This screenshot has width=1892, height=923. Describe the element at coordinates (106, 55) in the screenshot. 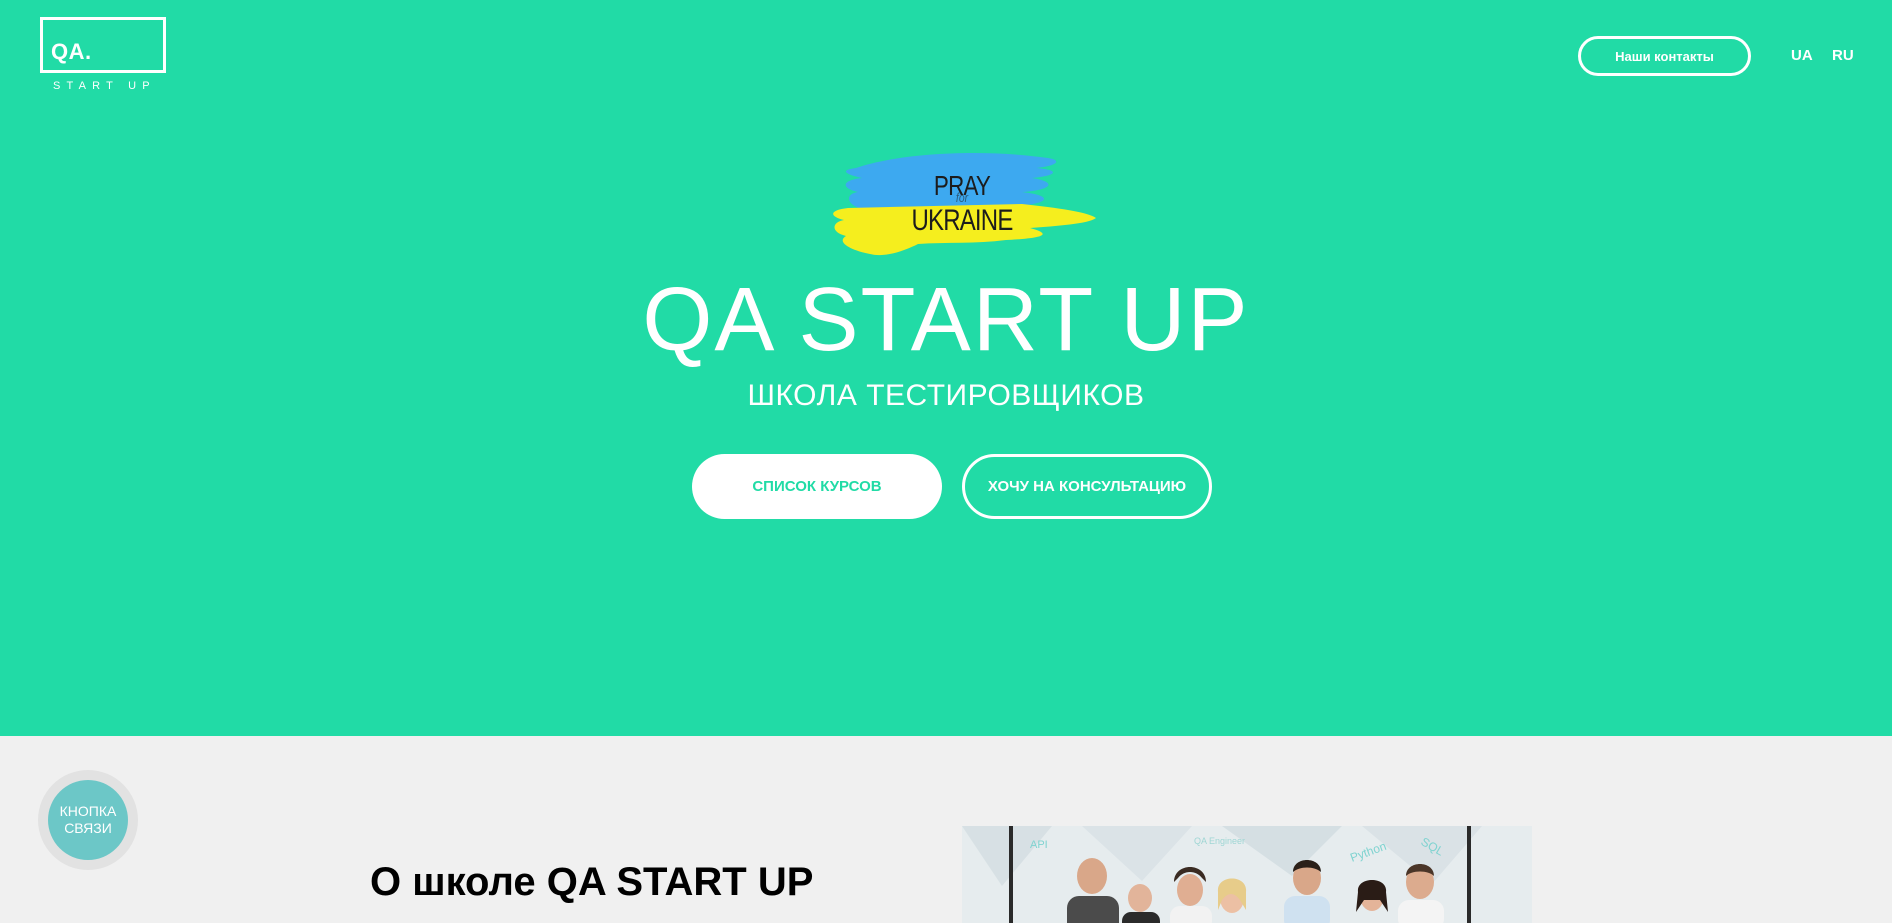

I see `logo: QA. START UP` at that location.